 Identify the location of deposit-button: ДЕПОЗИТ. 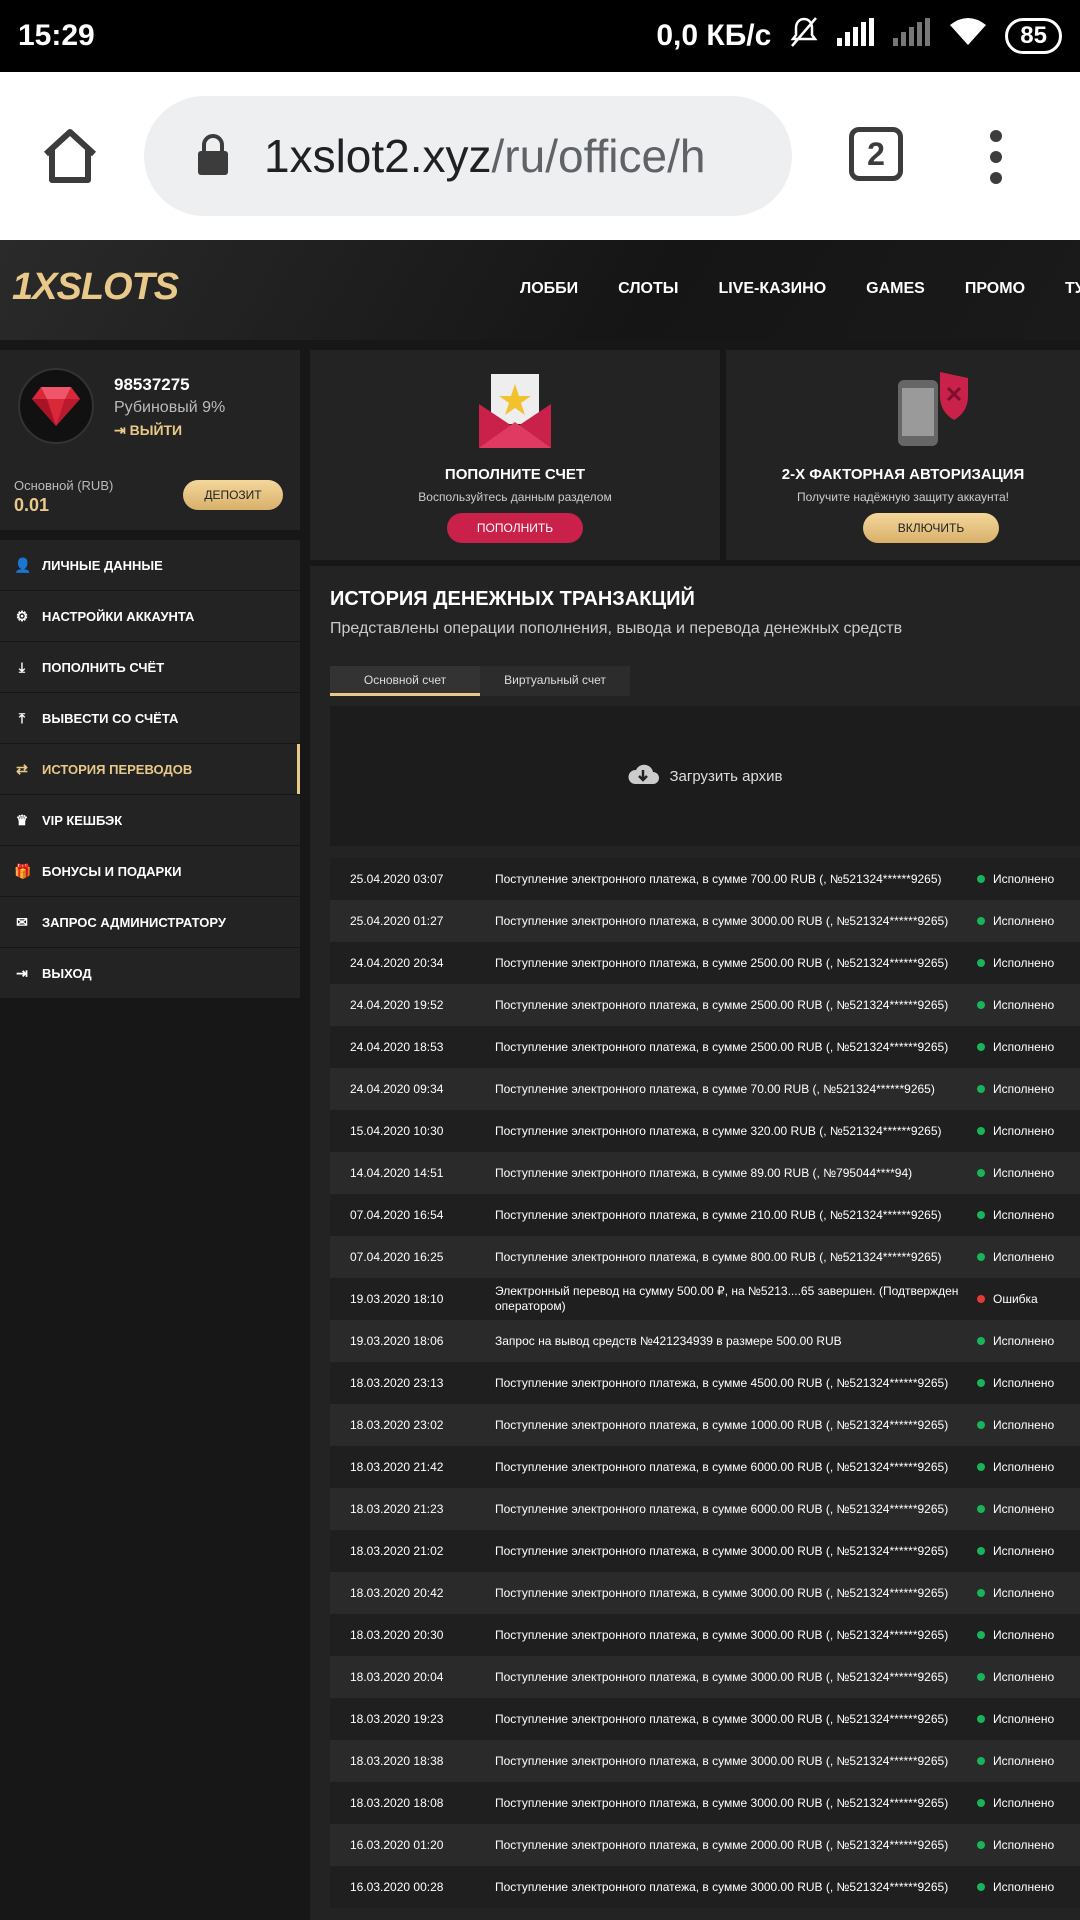
(233, 495).